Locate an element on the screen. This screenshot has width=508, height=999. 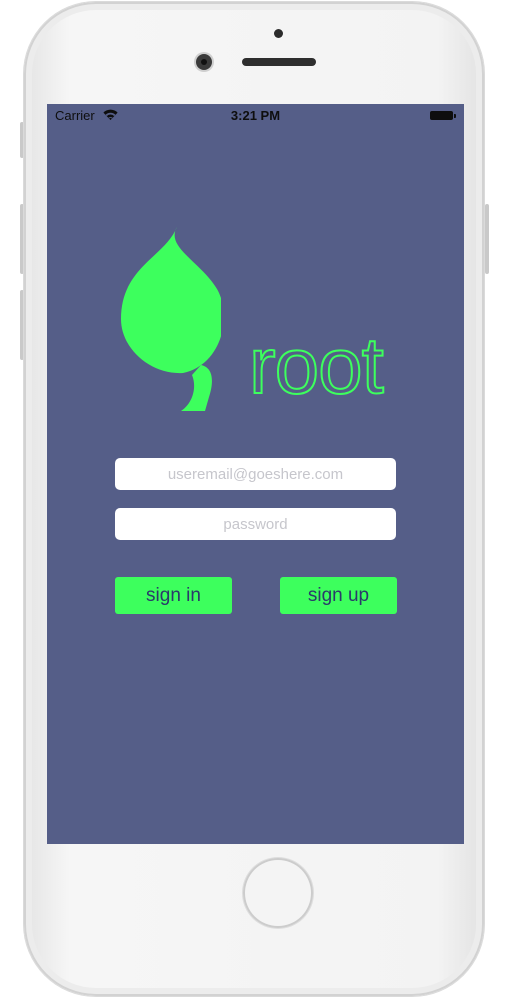
sign-up-button: sign up is located at coordinates (338, 595).